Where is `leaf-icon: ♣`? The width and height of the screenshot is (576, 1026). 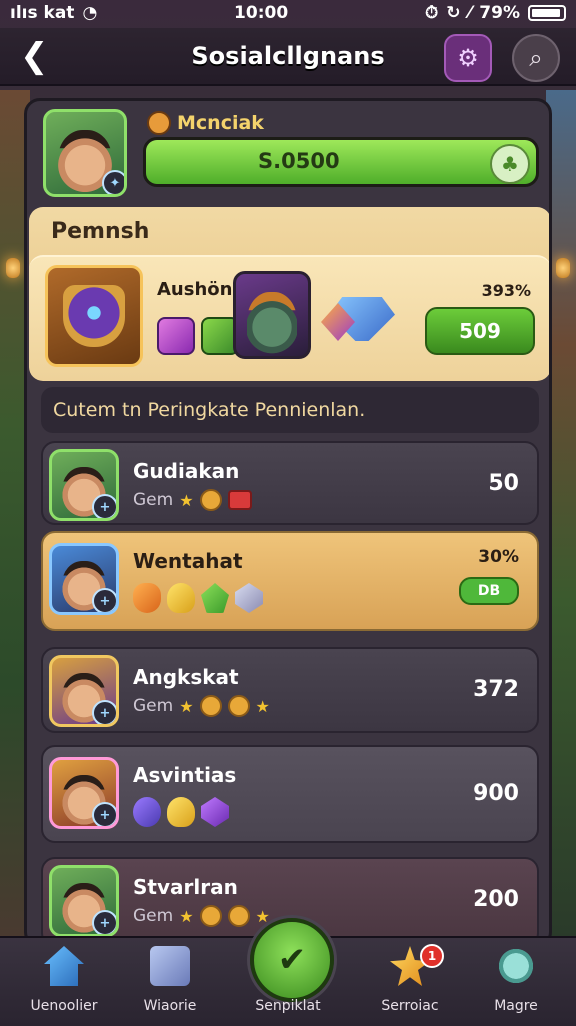
leaf-icon: ♣ is located at coordinates (510, 164).